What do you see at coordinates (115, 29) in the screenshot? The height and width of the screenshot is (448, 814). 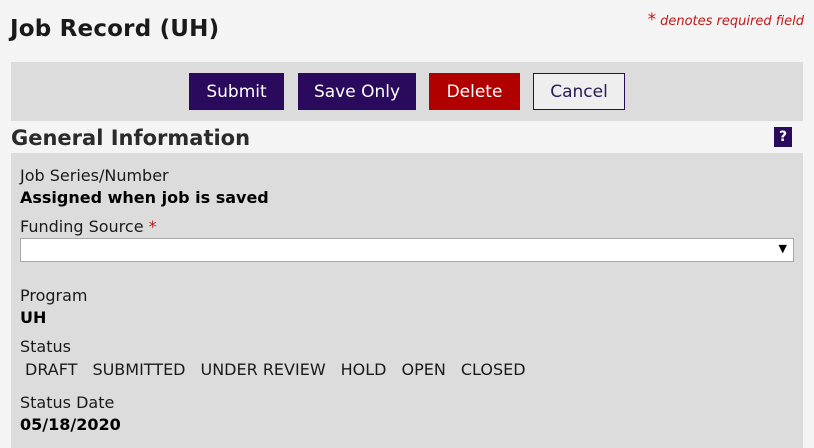 I see `page-title: Job Record (UH)` at bounding box center [115, 29].